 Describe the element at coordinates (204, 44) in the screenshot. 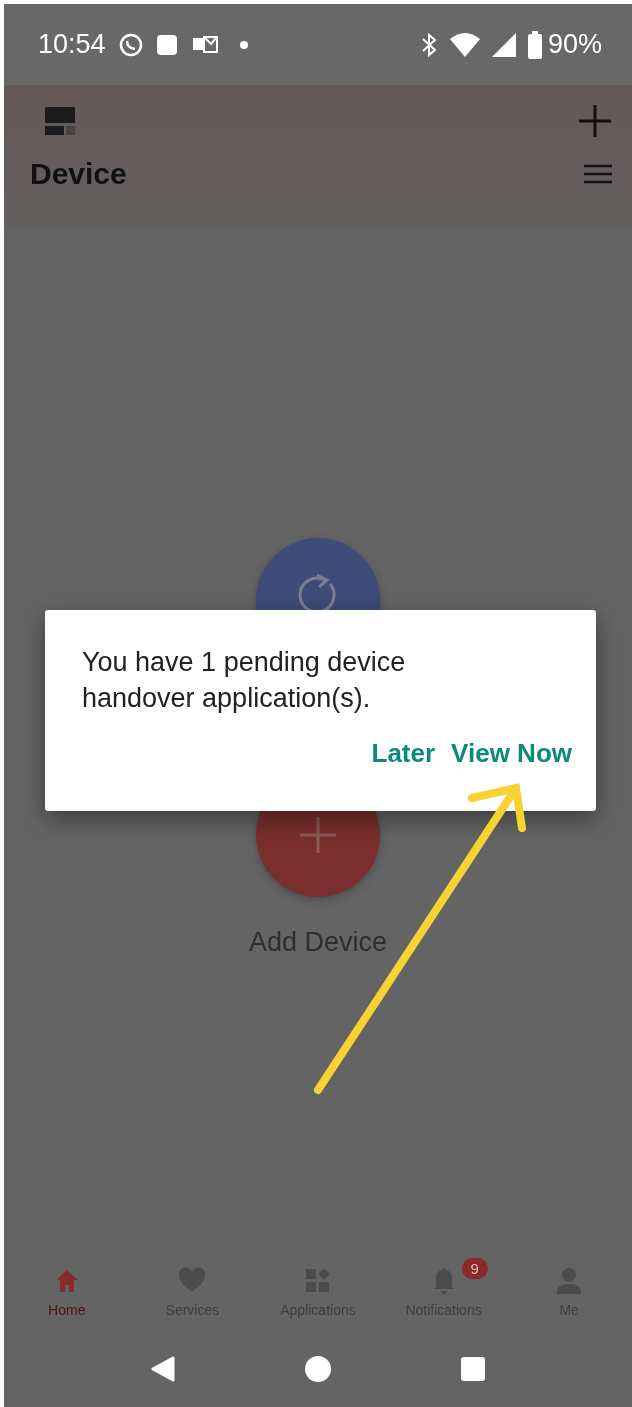

I see `mail-icon` at that location.